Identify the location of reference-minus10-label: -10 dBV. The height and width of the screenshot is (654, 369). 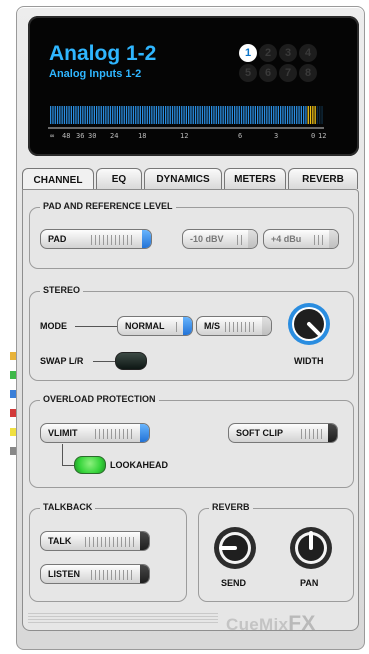
(207, 239).